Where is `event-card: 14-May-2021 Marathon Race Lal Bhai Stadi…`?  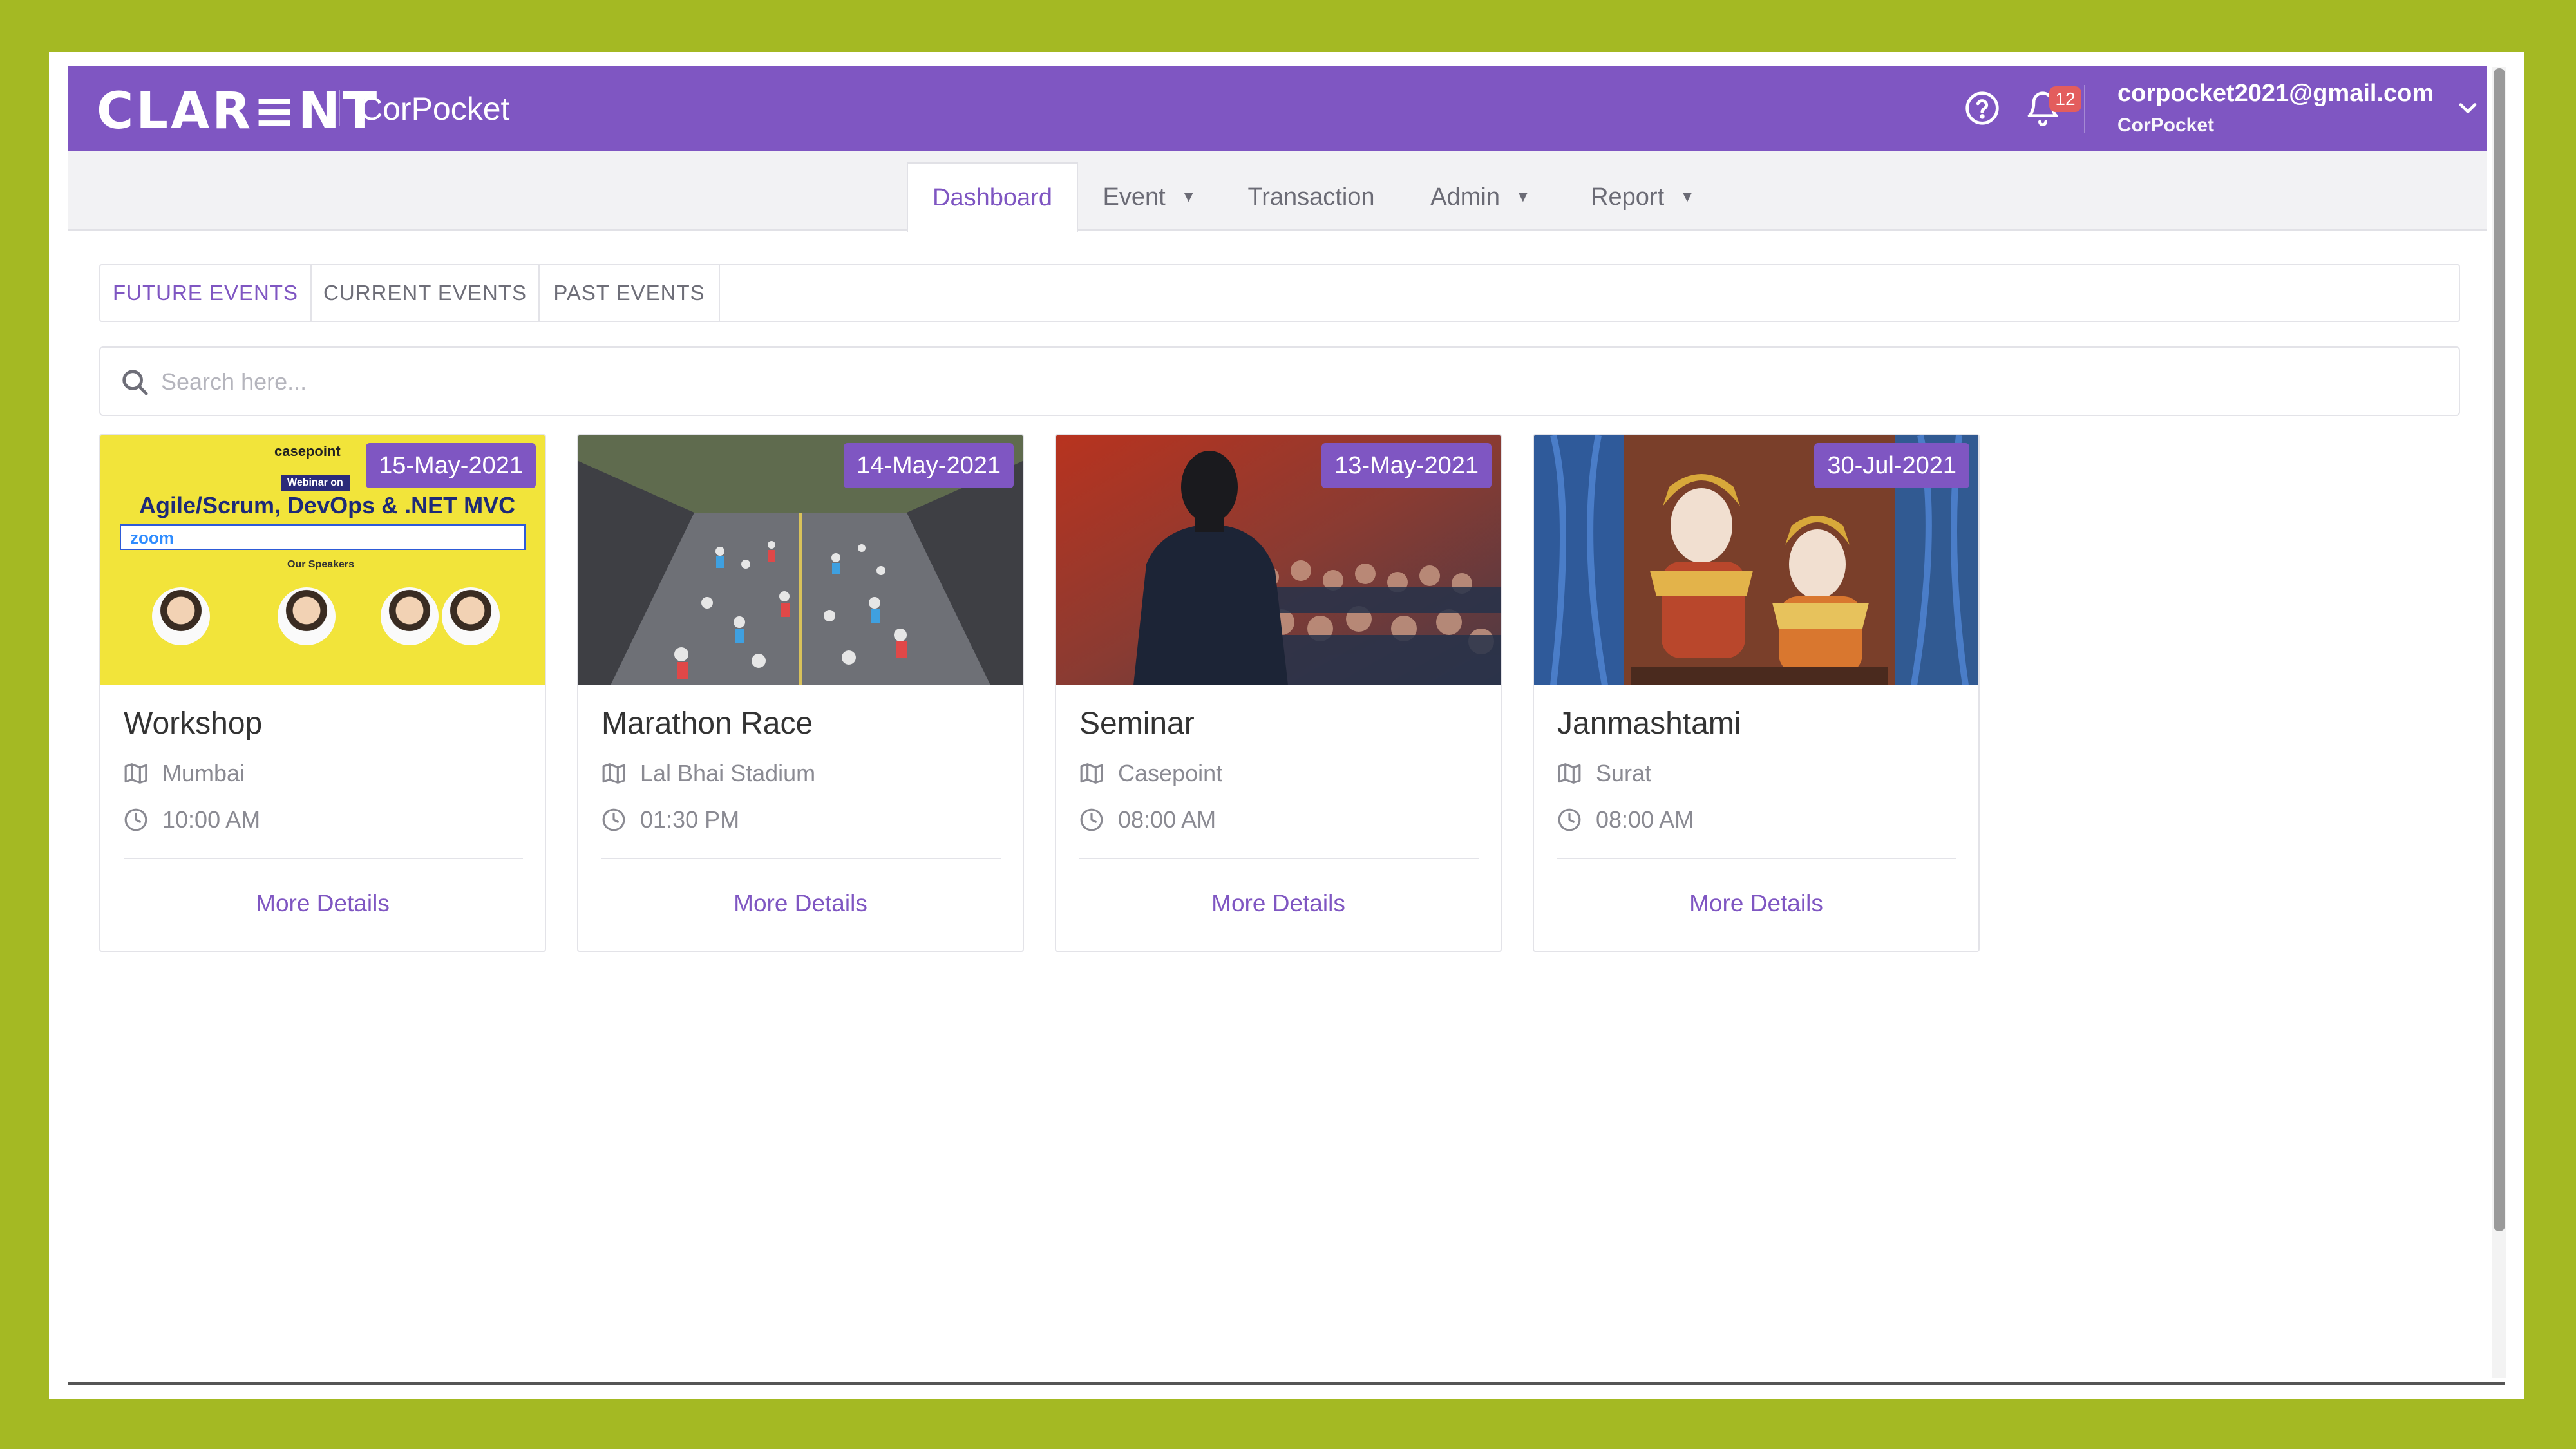
event-card: 14-May-2021 Marathon Race Lal Bhai Stadi… is located at coordinates (801, 693).